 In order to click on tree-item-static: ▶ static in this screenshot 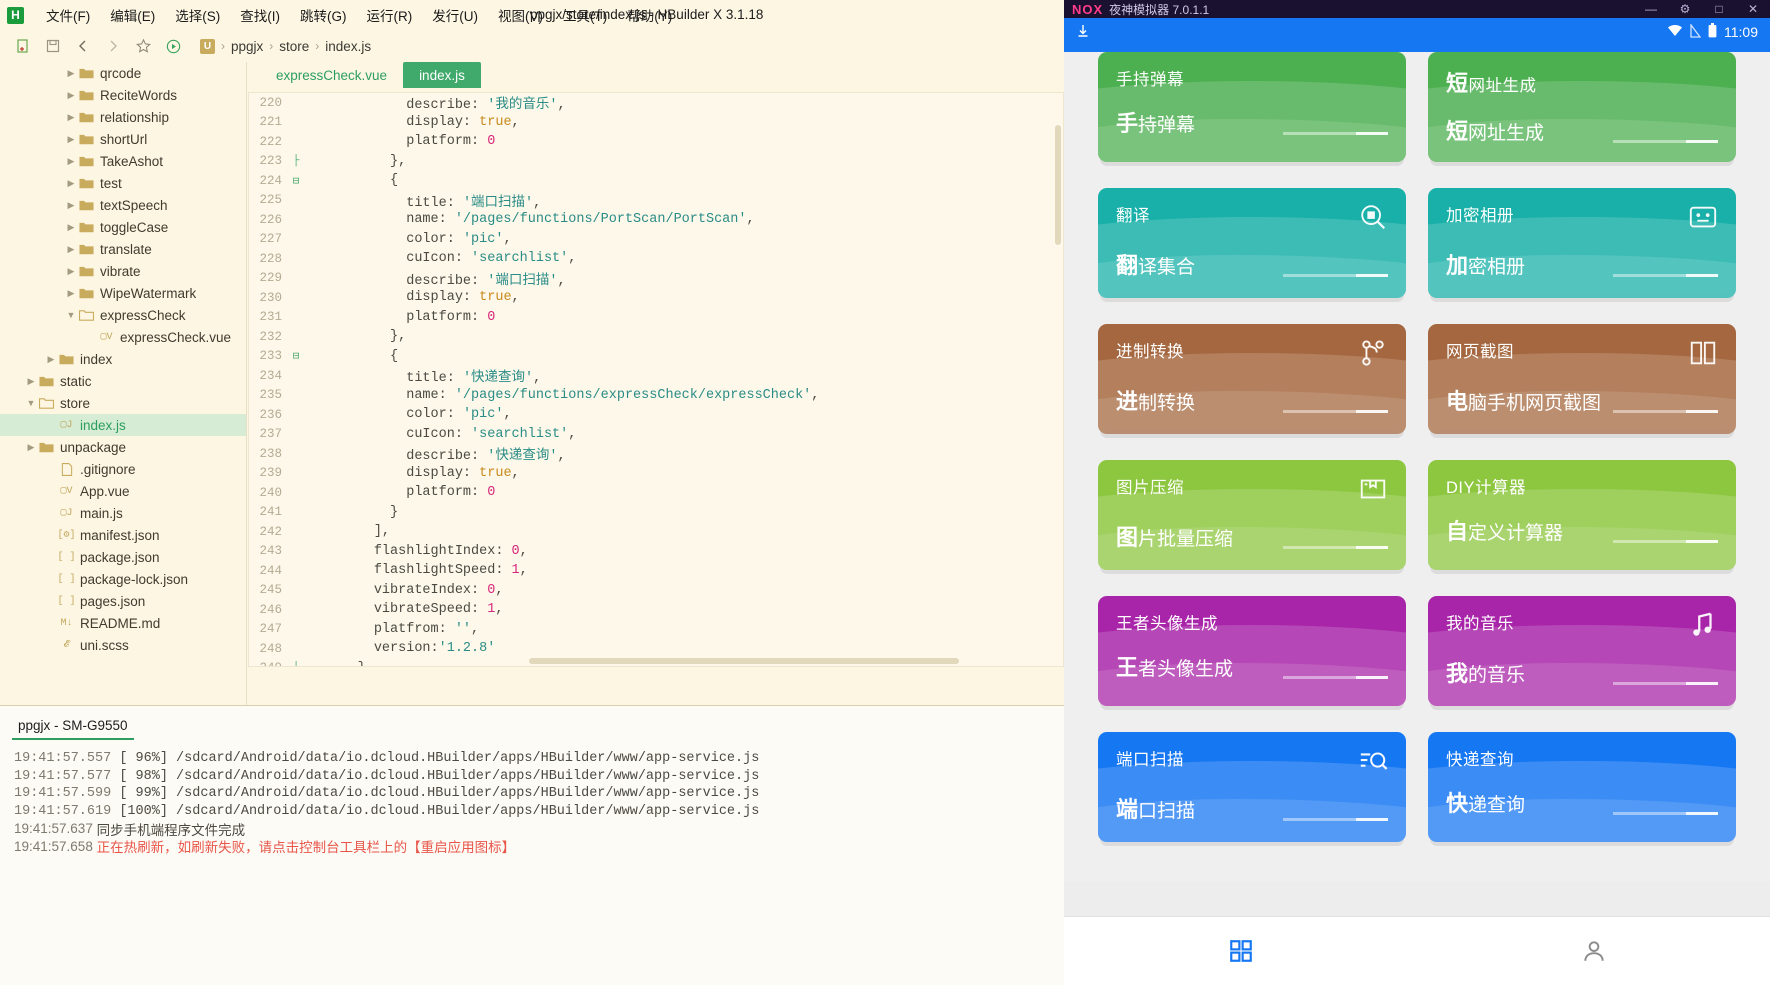, I will do `click(123, 381)`.